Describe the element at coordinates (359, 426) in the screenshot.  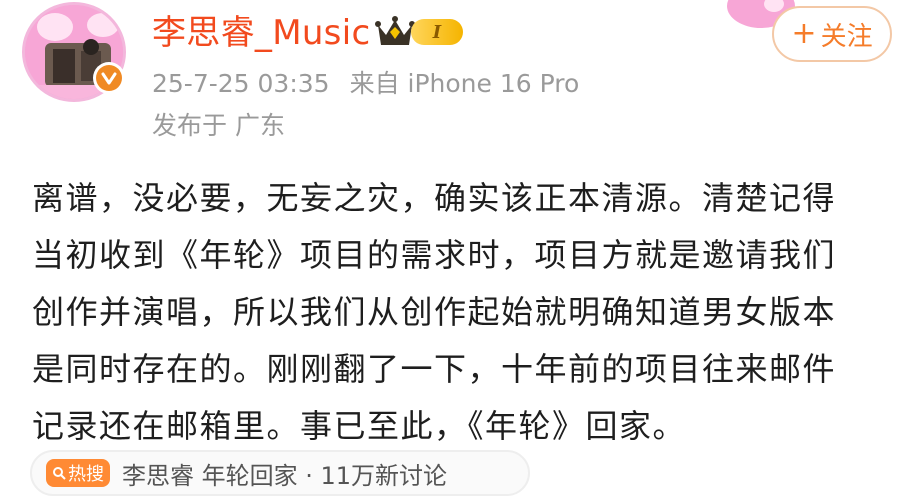
I see `post-line: 记录还在邮箱里。事已至此，《年轮》回家。` at that location.